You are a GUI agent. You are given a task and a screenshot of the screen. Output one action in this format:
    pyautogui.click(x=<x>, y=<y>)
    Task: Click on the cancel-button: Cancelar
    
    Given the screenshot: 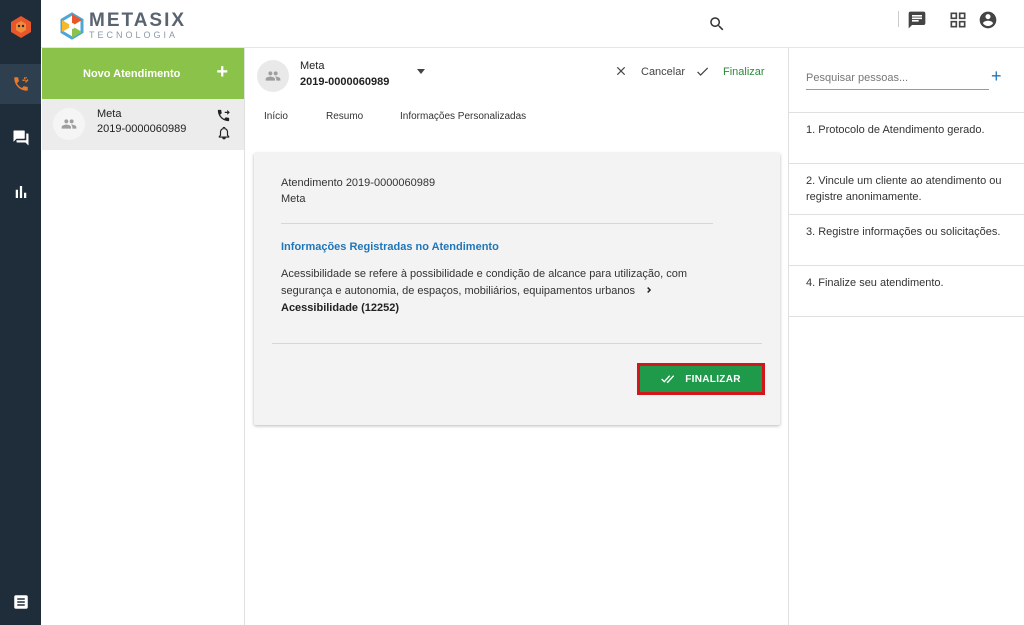 What is the action you would take?
    pyautogui.click(x=663, y=72)
    